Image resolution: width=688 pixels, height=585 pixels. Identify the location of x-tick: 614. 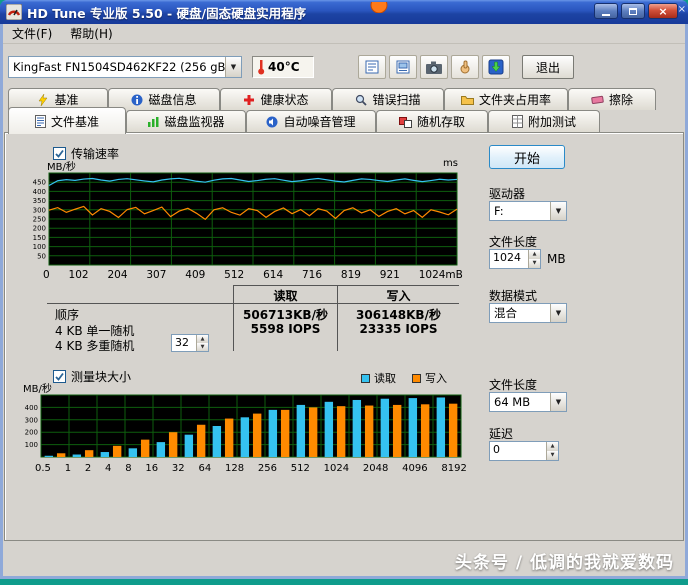
(273, 275).